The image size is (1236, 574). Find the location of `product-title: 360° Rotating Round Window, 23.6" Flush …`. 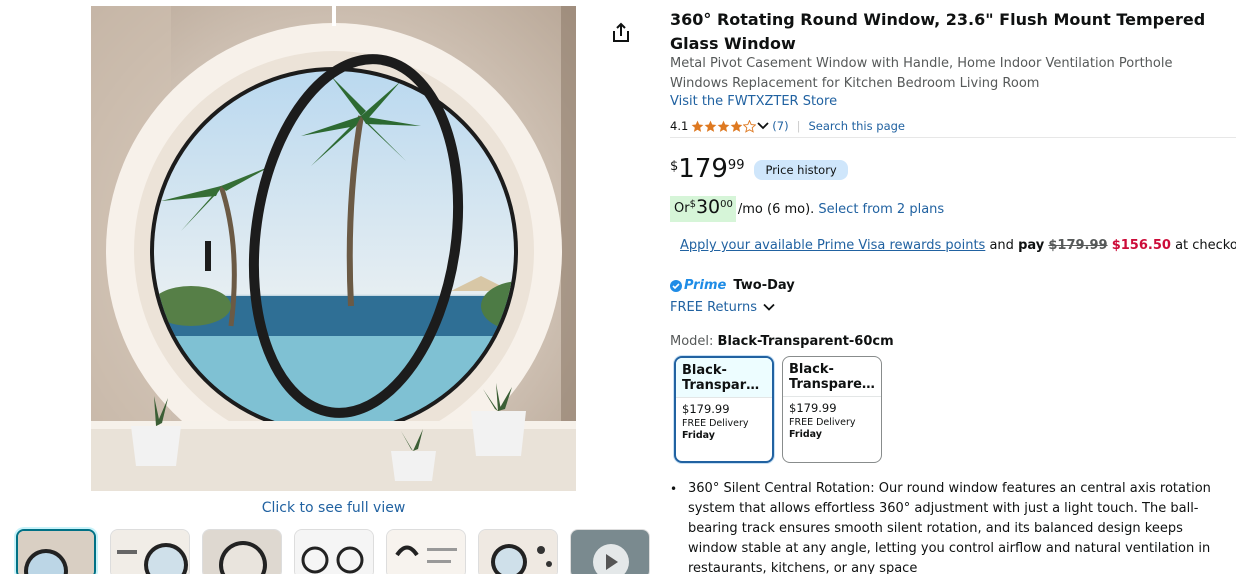

product-title: 360° Rotating Round Window, 23.6" Flush … is located at coordinates (938, 31).